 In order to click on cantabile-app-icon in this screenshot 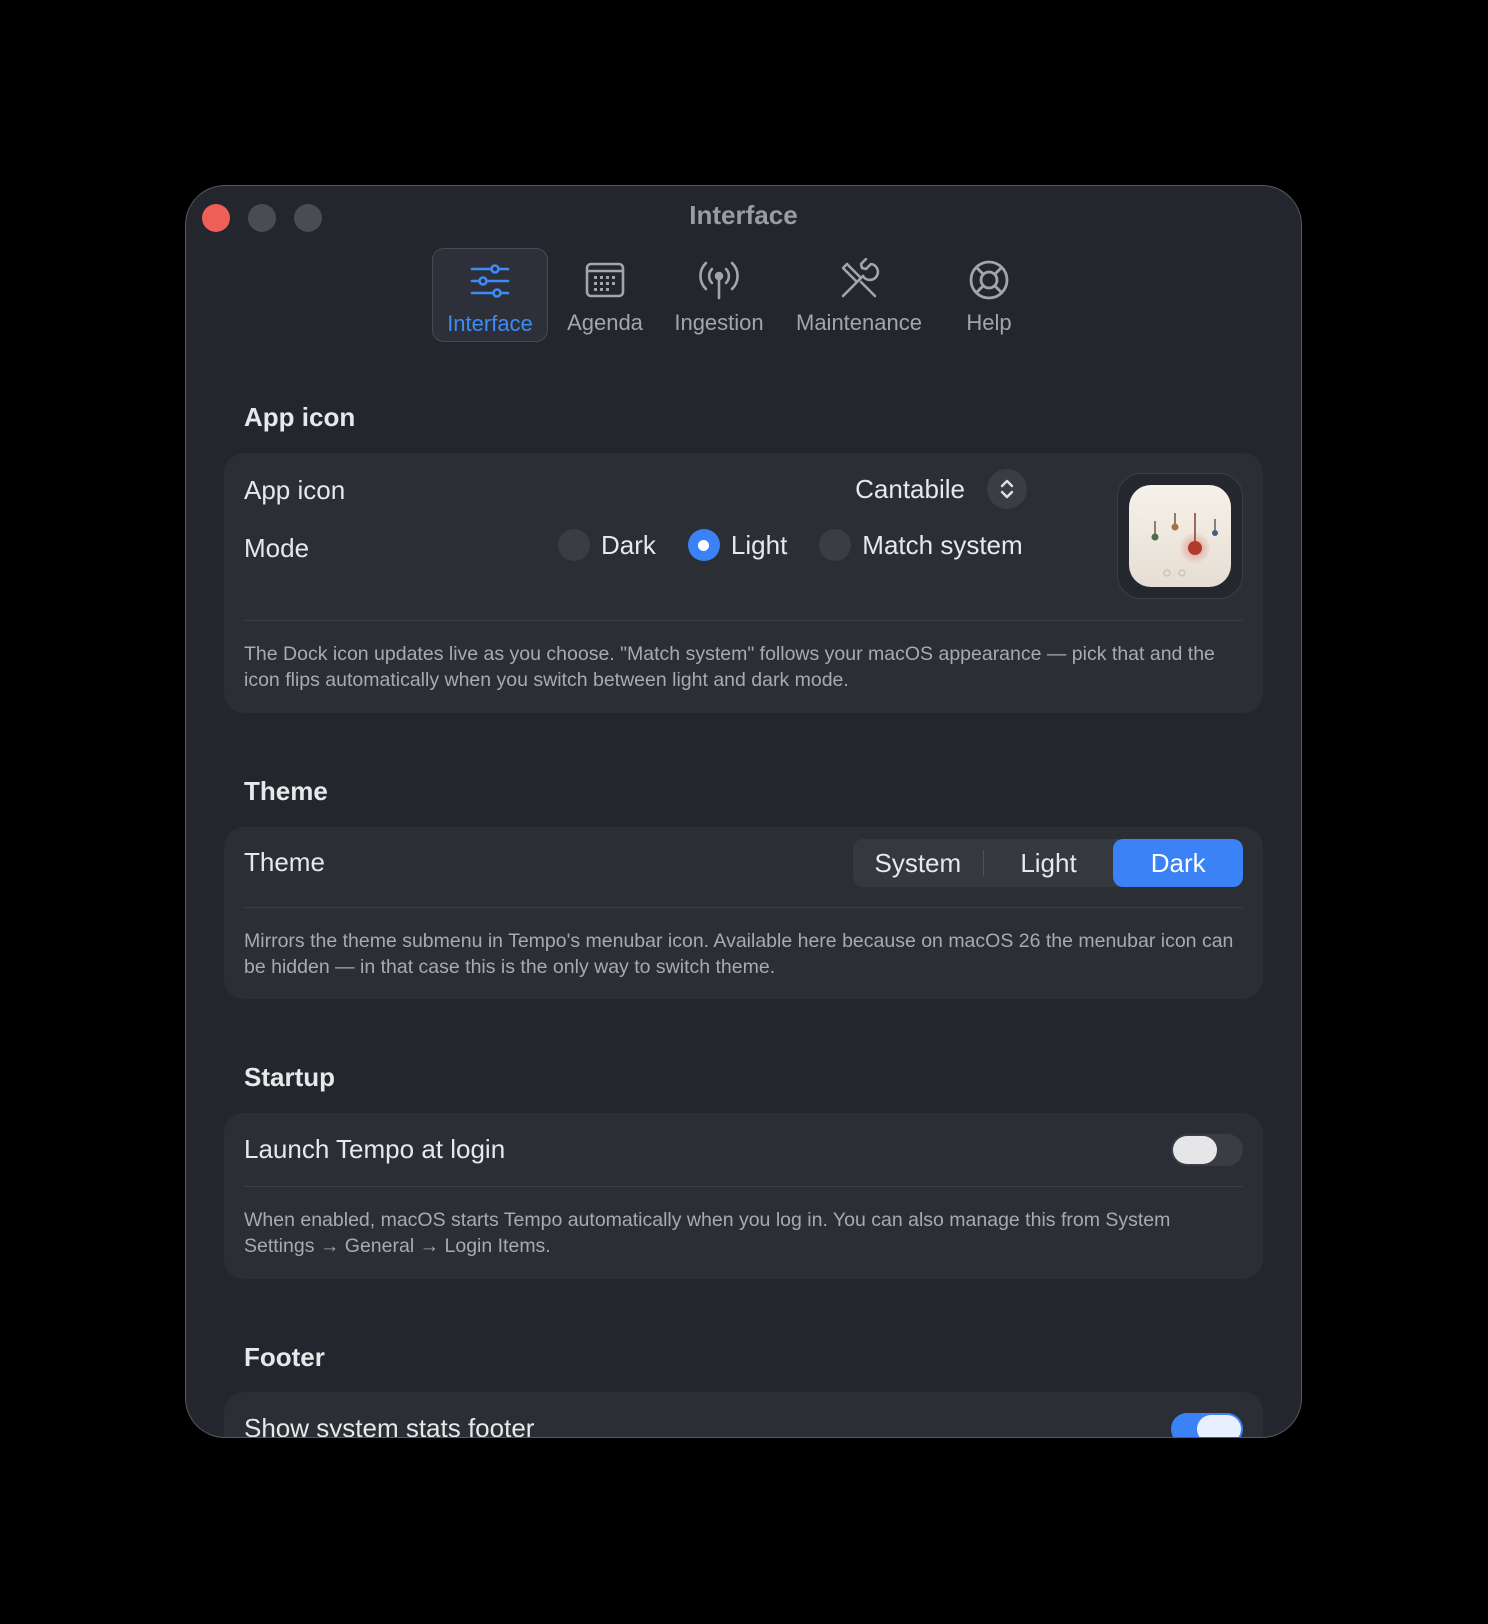, I will do `click(1180, 536)`.